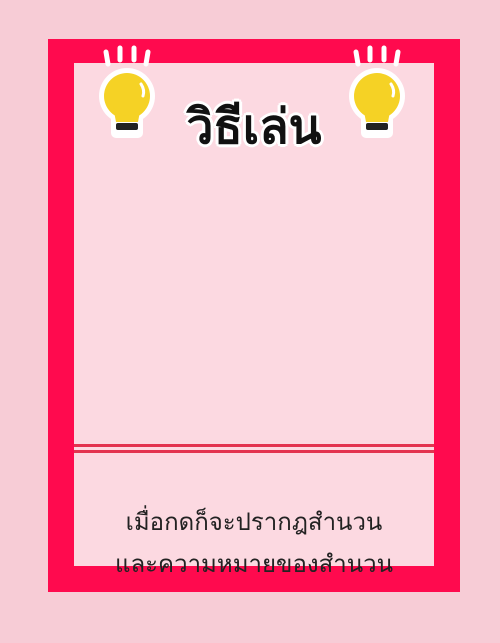  I want to click on instruction-line-1: เมื่อกดก็จะปรากฎสำนวน, so click(254, 522).